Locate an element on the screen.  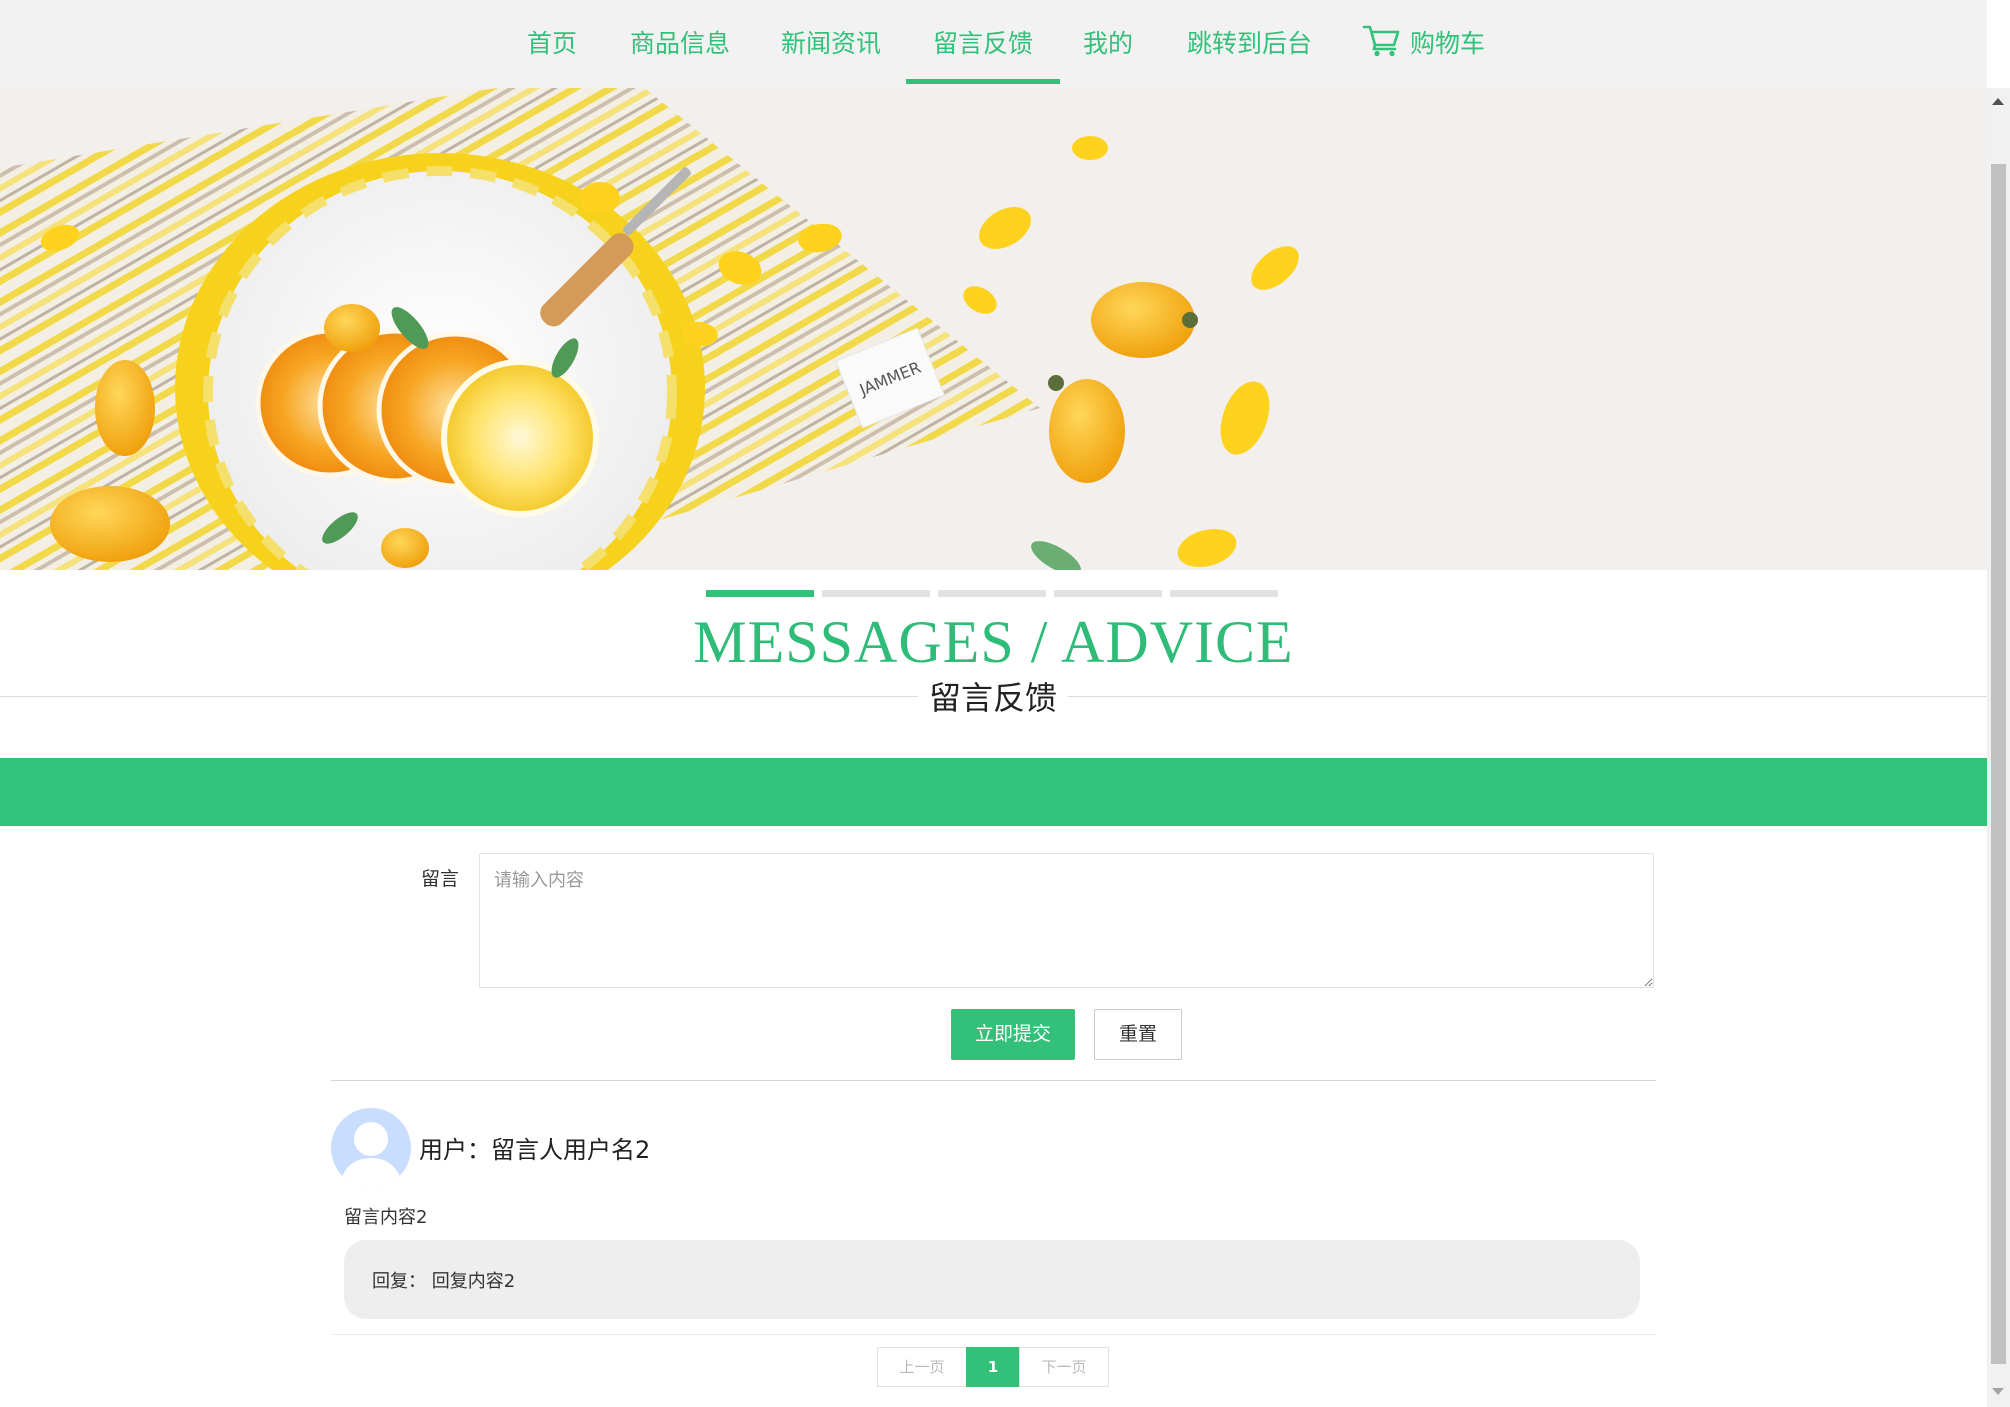
top-navigation: 首页 商品信息 新闻资讯 留言反馈 我的 跳转到后台 购物车 is located at coordinates (993, 44).